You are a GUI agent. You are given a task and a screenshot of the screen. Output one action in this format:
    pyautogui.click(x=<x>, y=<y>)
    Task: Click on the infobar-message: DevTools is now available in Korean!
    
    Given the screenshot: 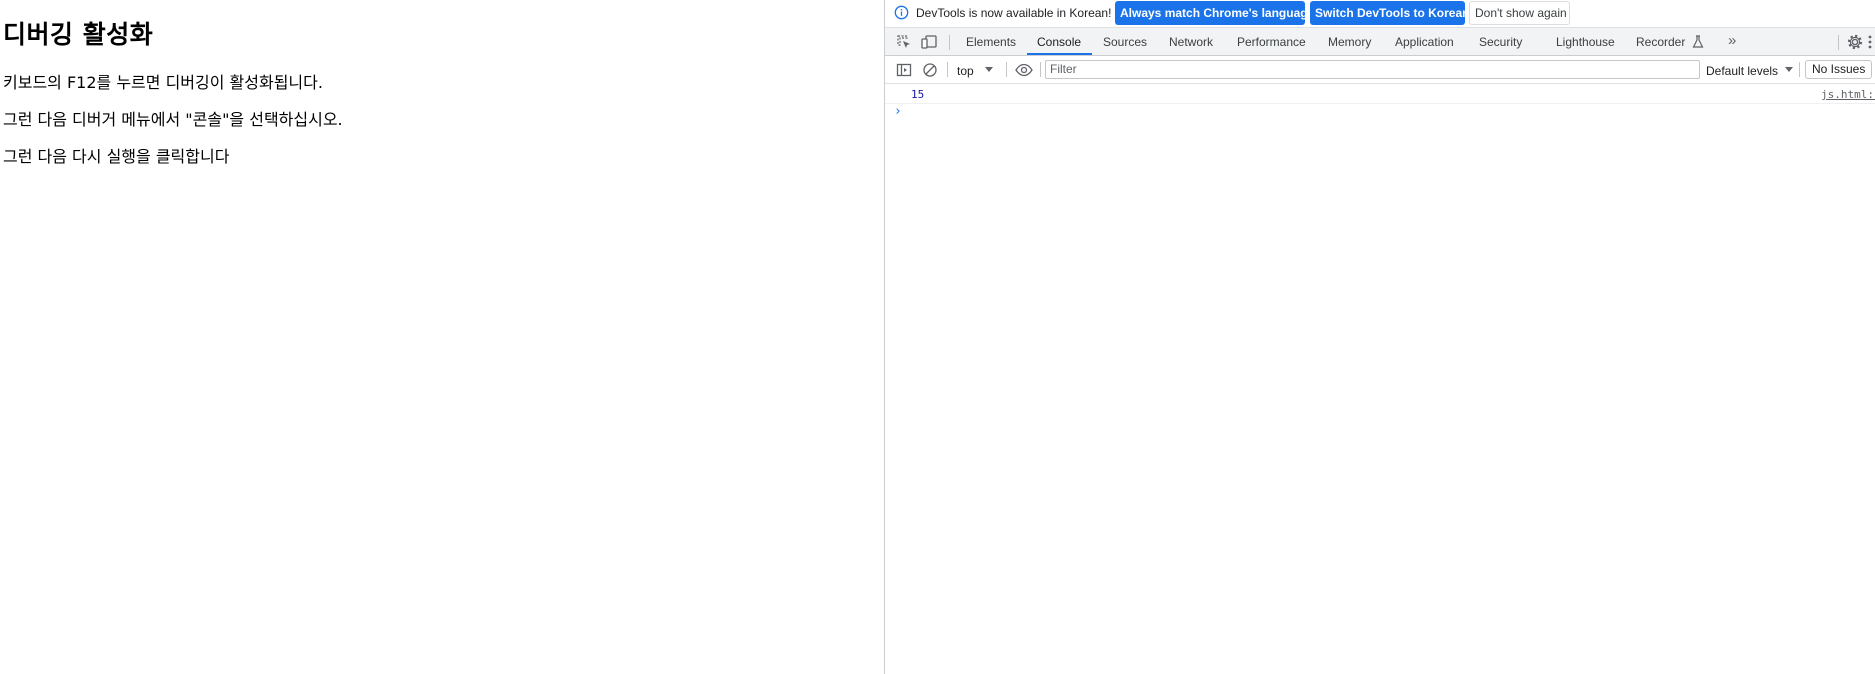 What is the action you would take?
    pyautogui.click(x=1014, y=13)
    